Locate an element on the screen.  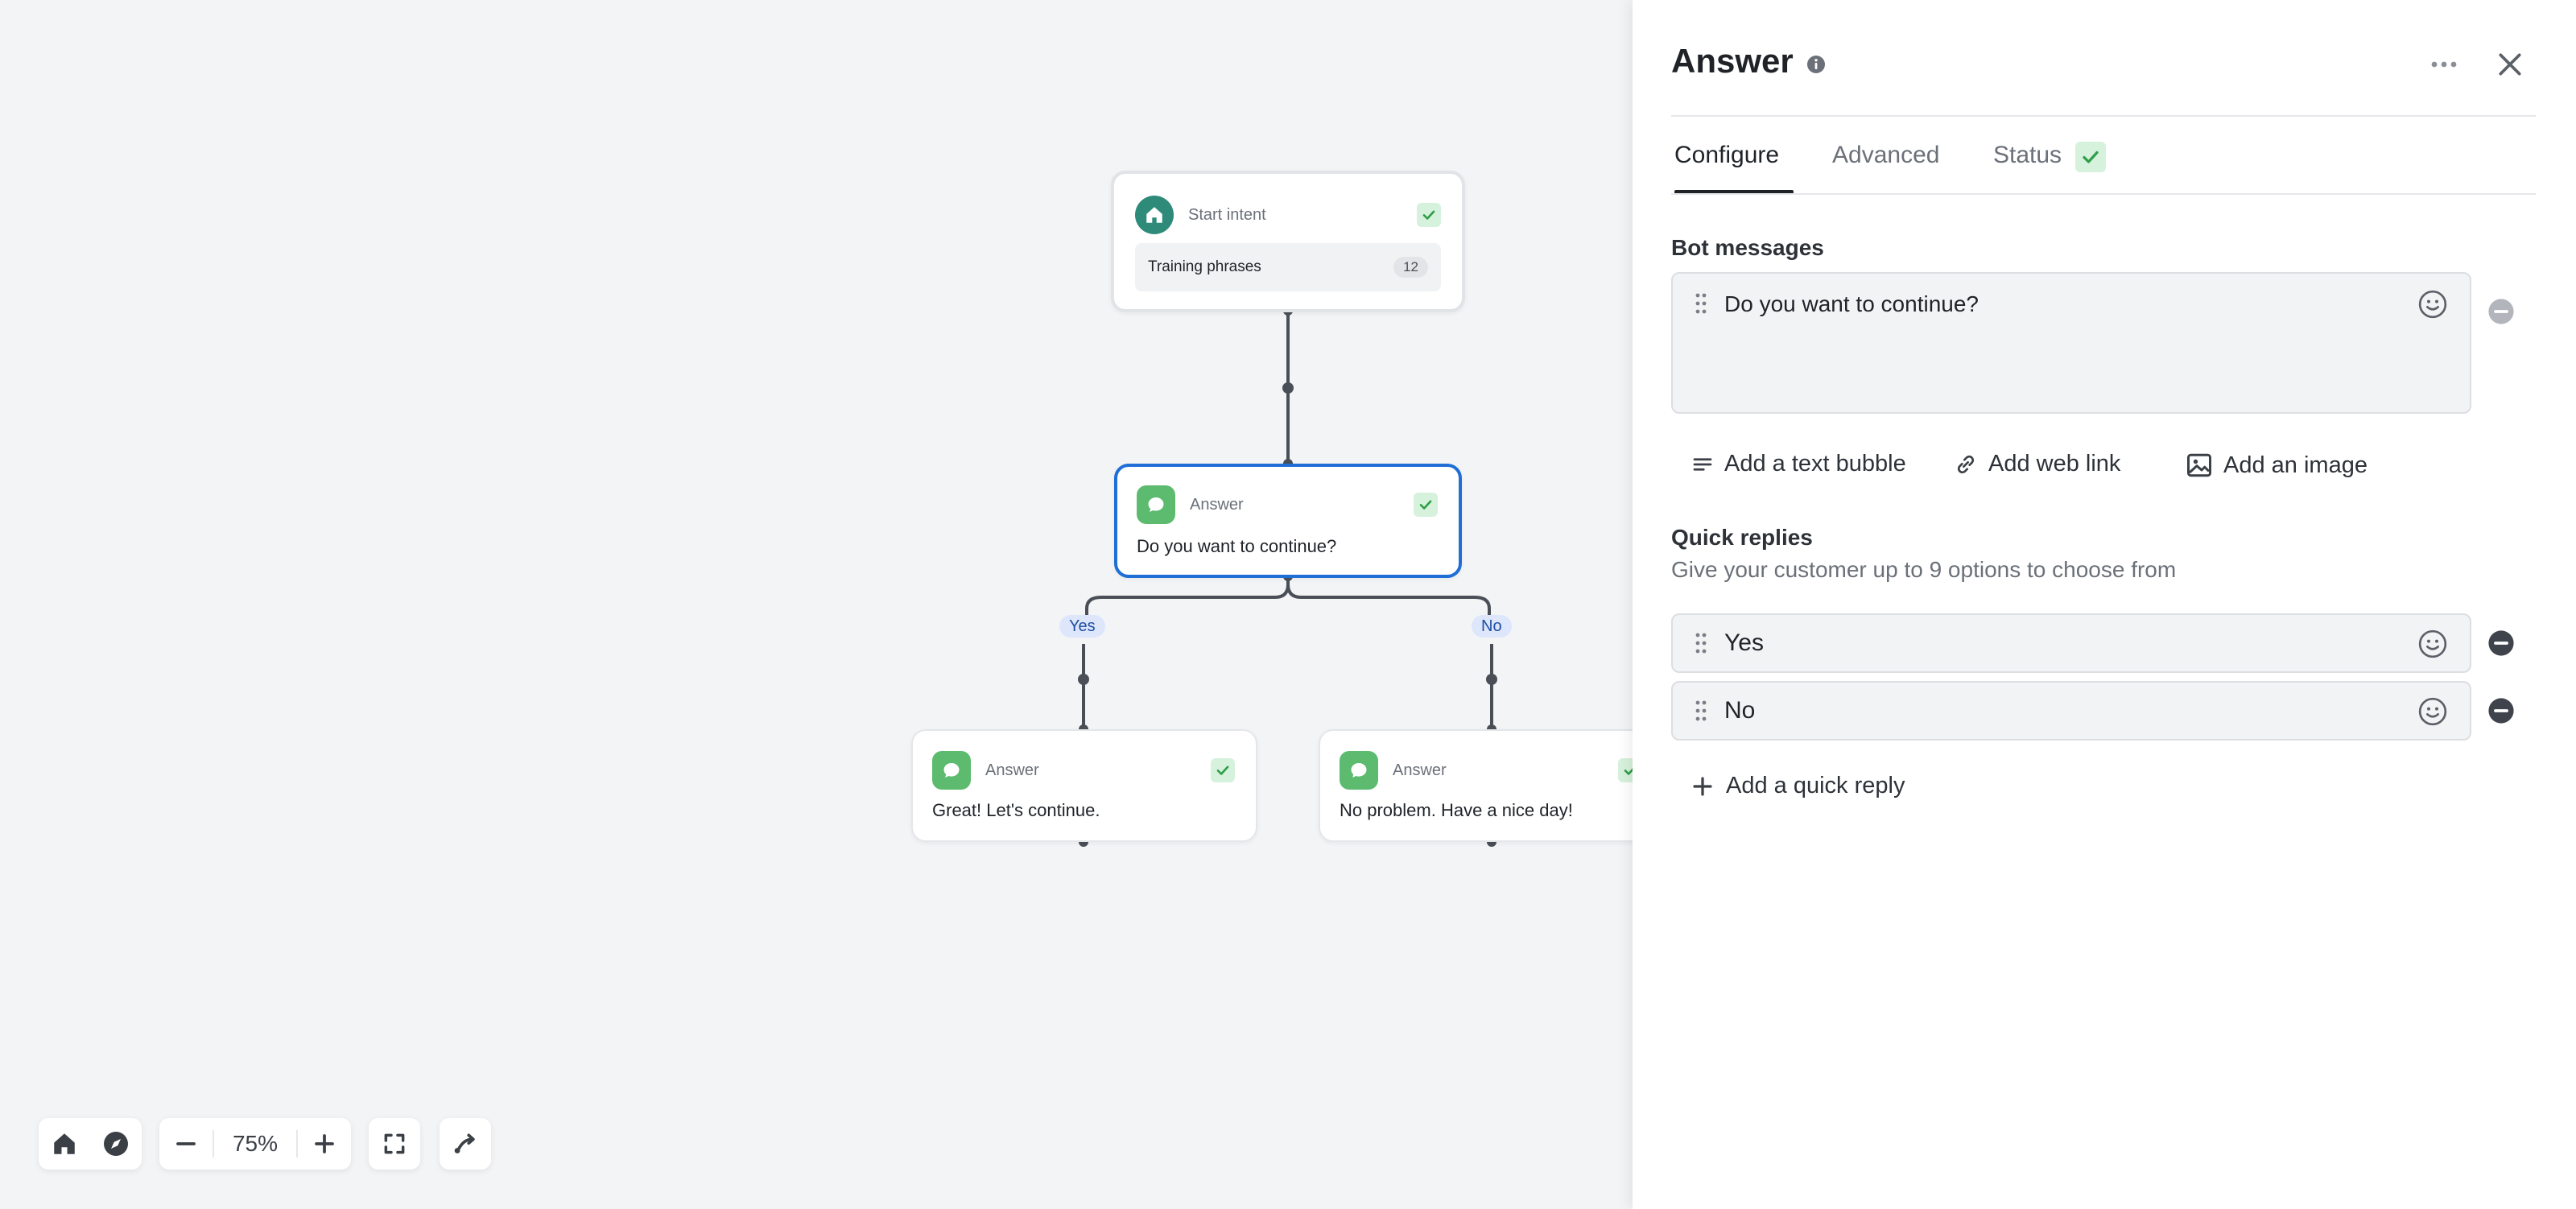
zoom-level: 75% is located at coordinates (255, 1143).